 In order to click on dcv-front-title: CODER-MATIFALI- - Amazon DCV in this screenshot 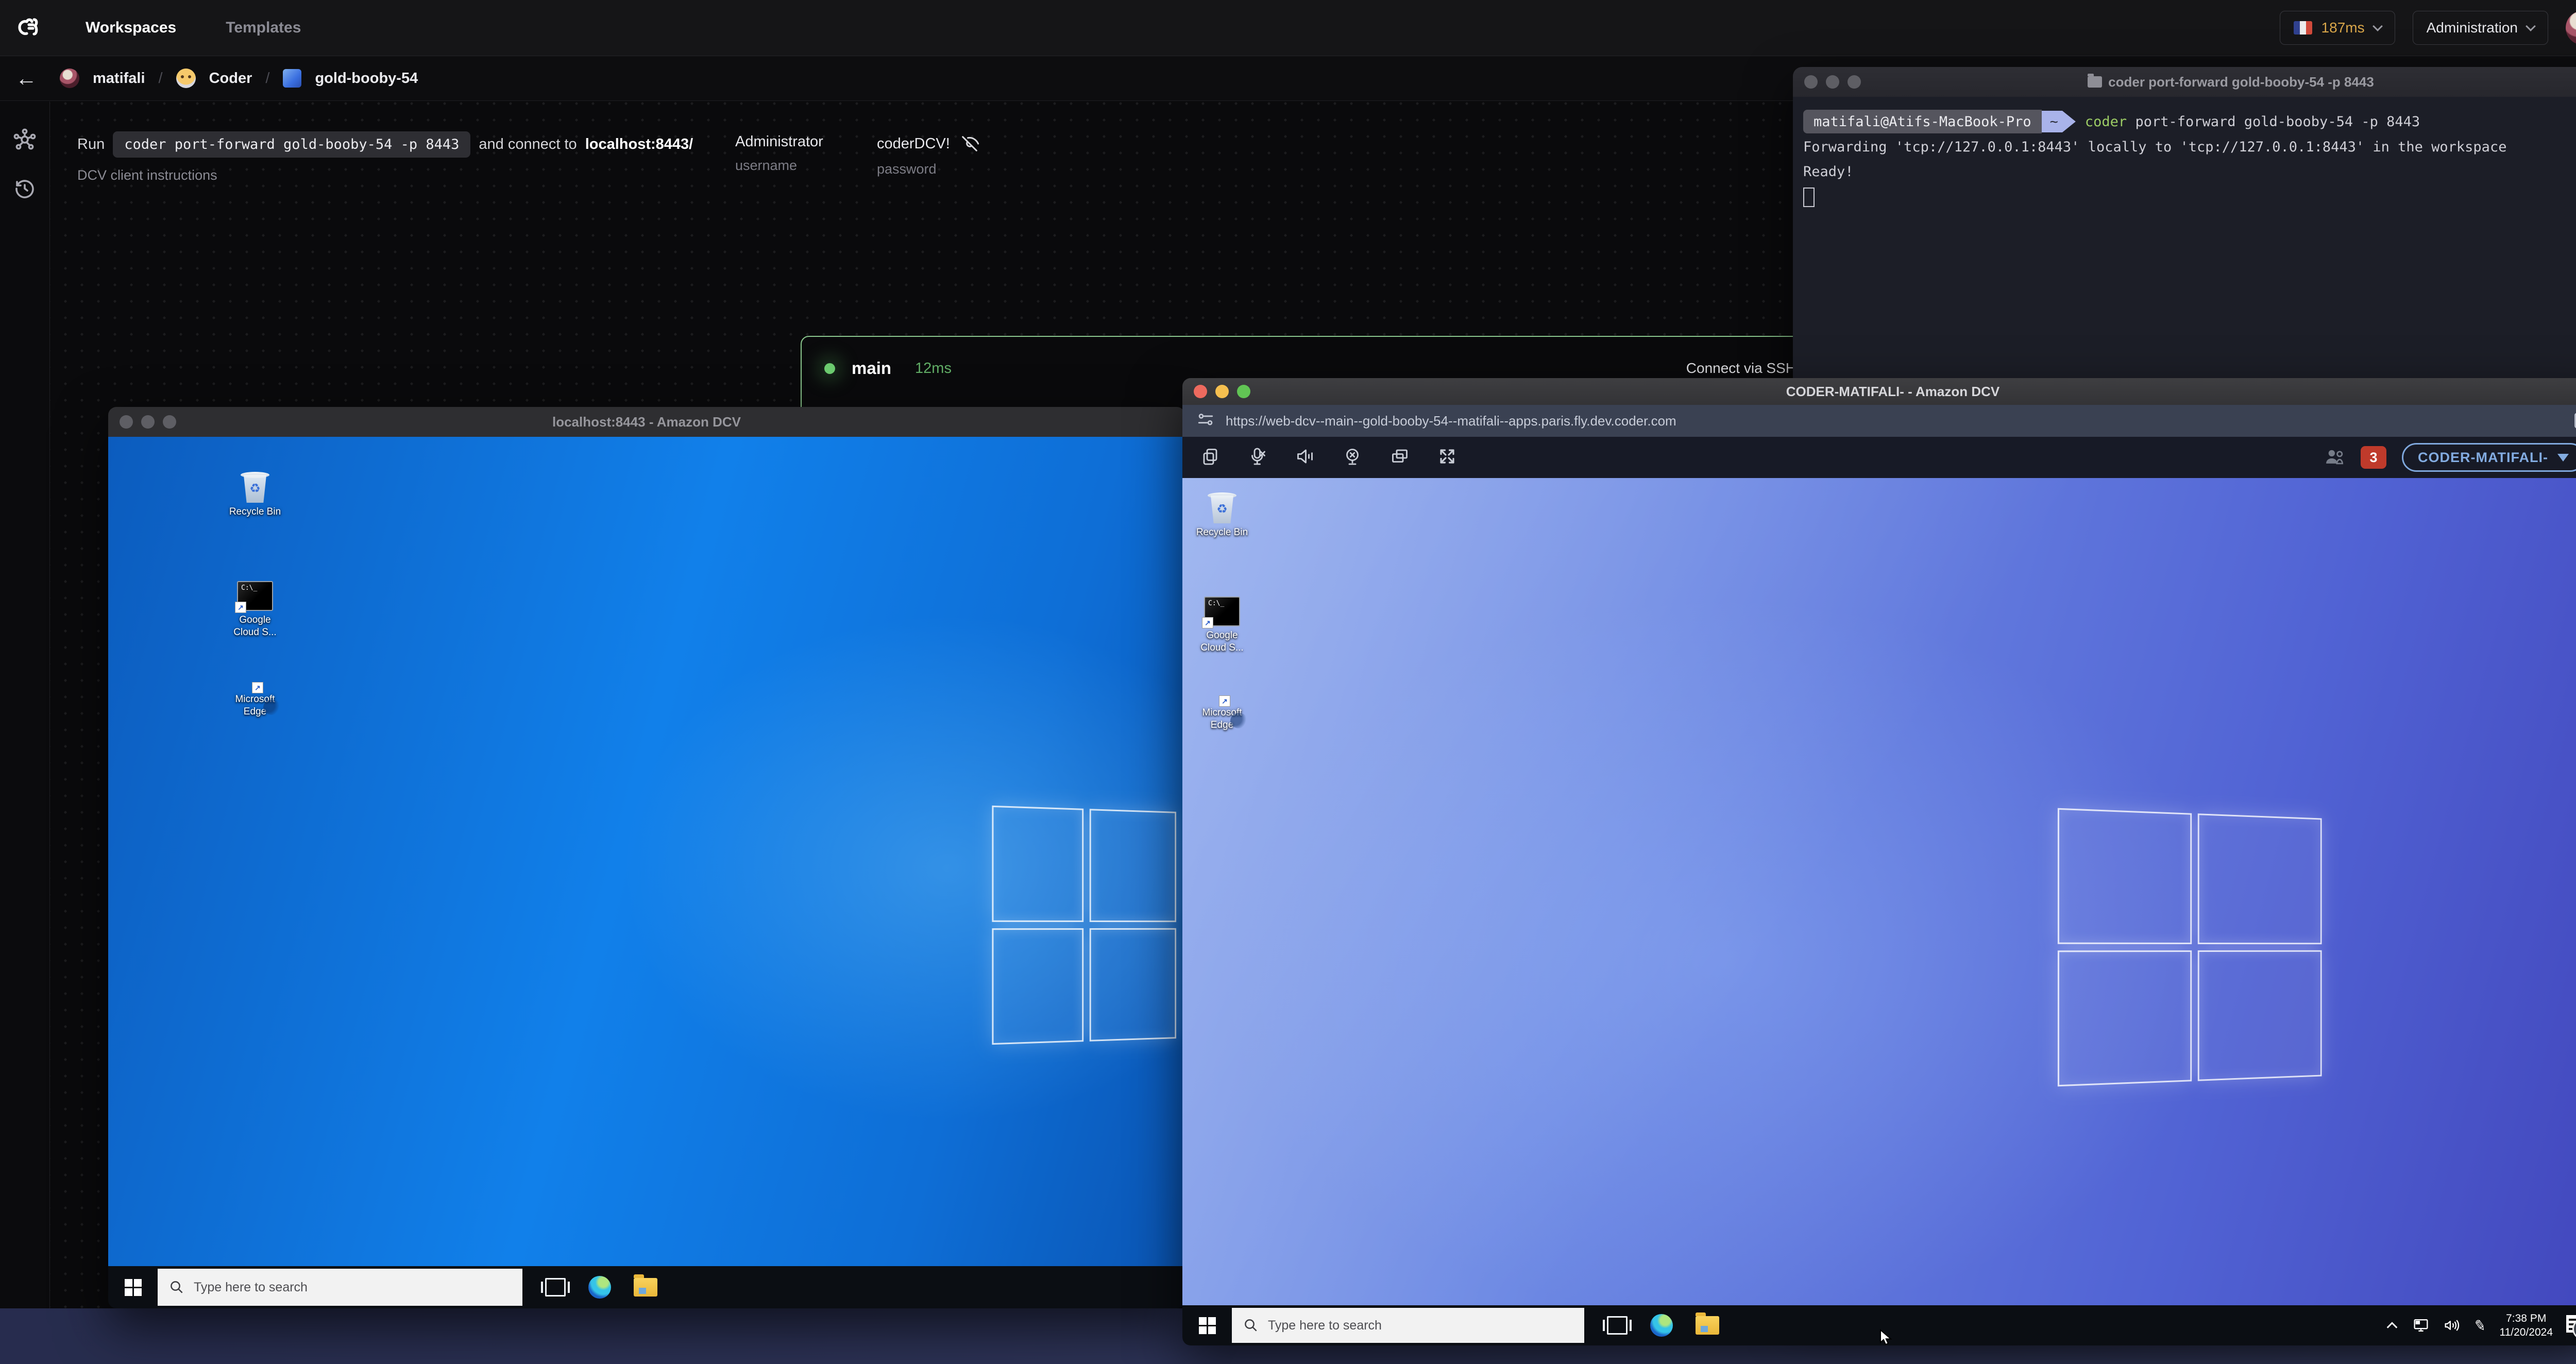, I will do `click(1893, 391)`.